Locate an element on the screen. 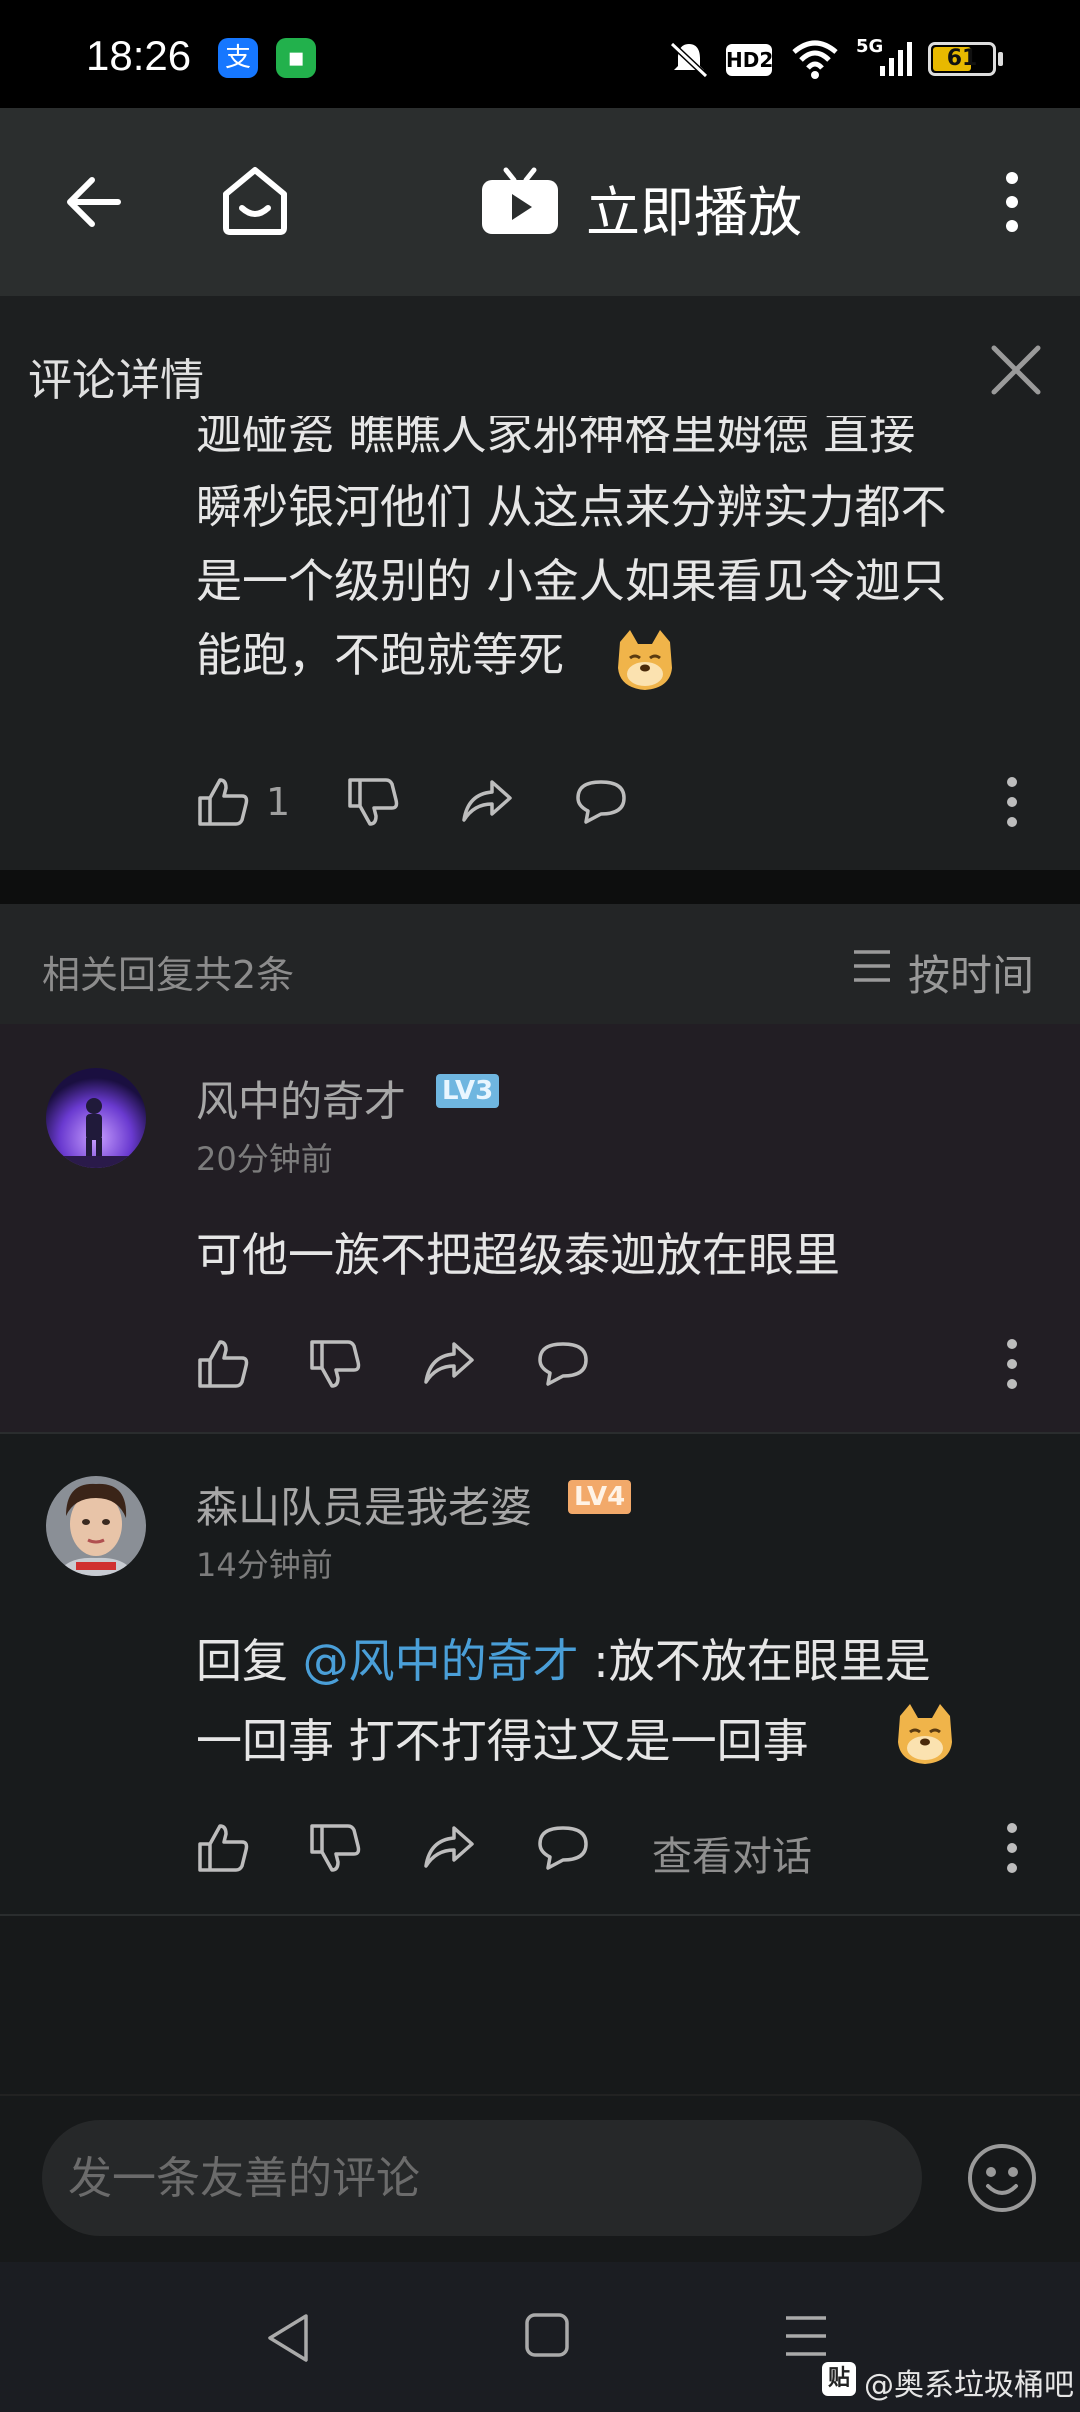 This screenshot has height=2412, width=1080. comment-input is located at coordinates (482, 2178).